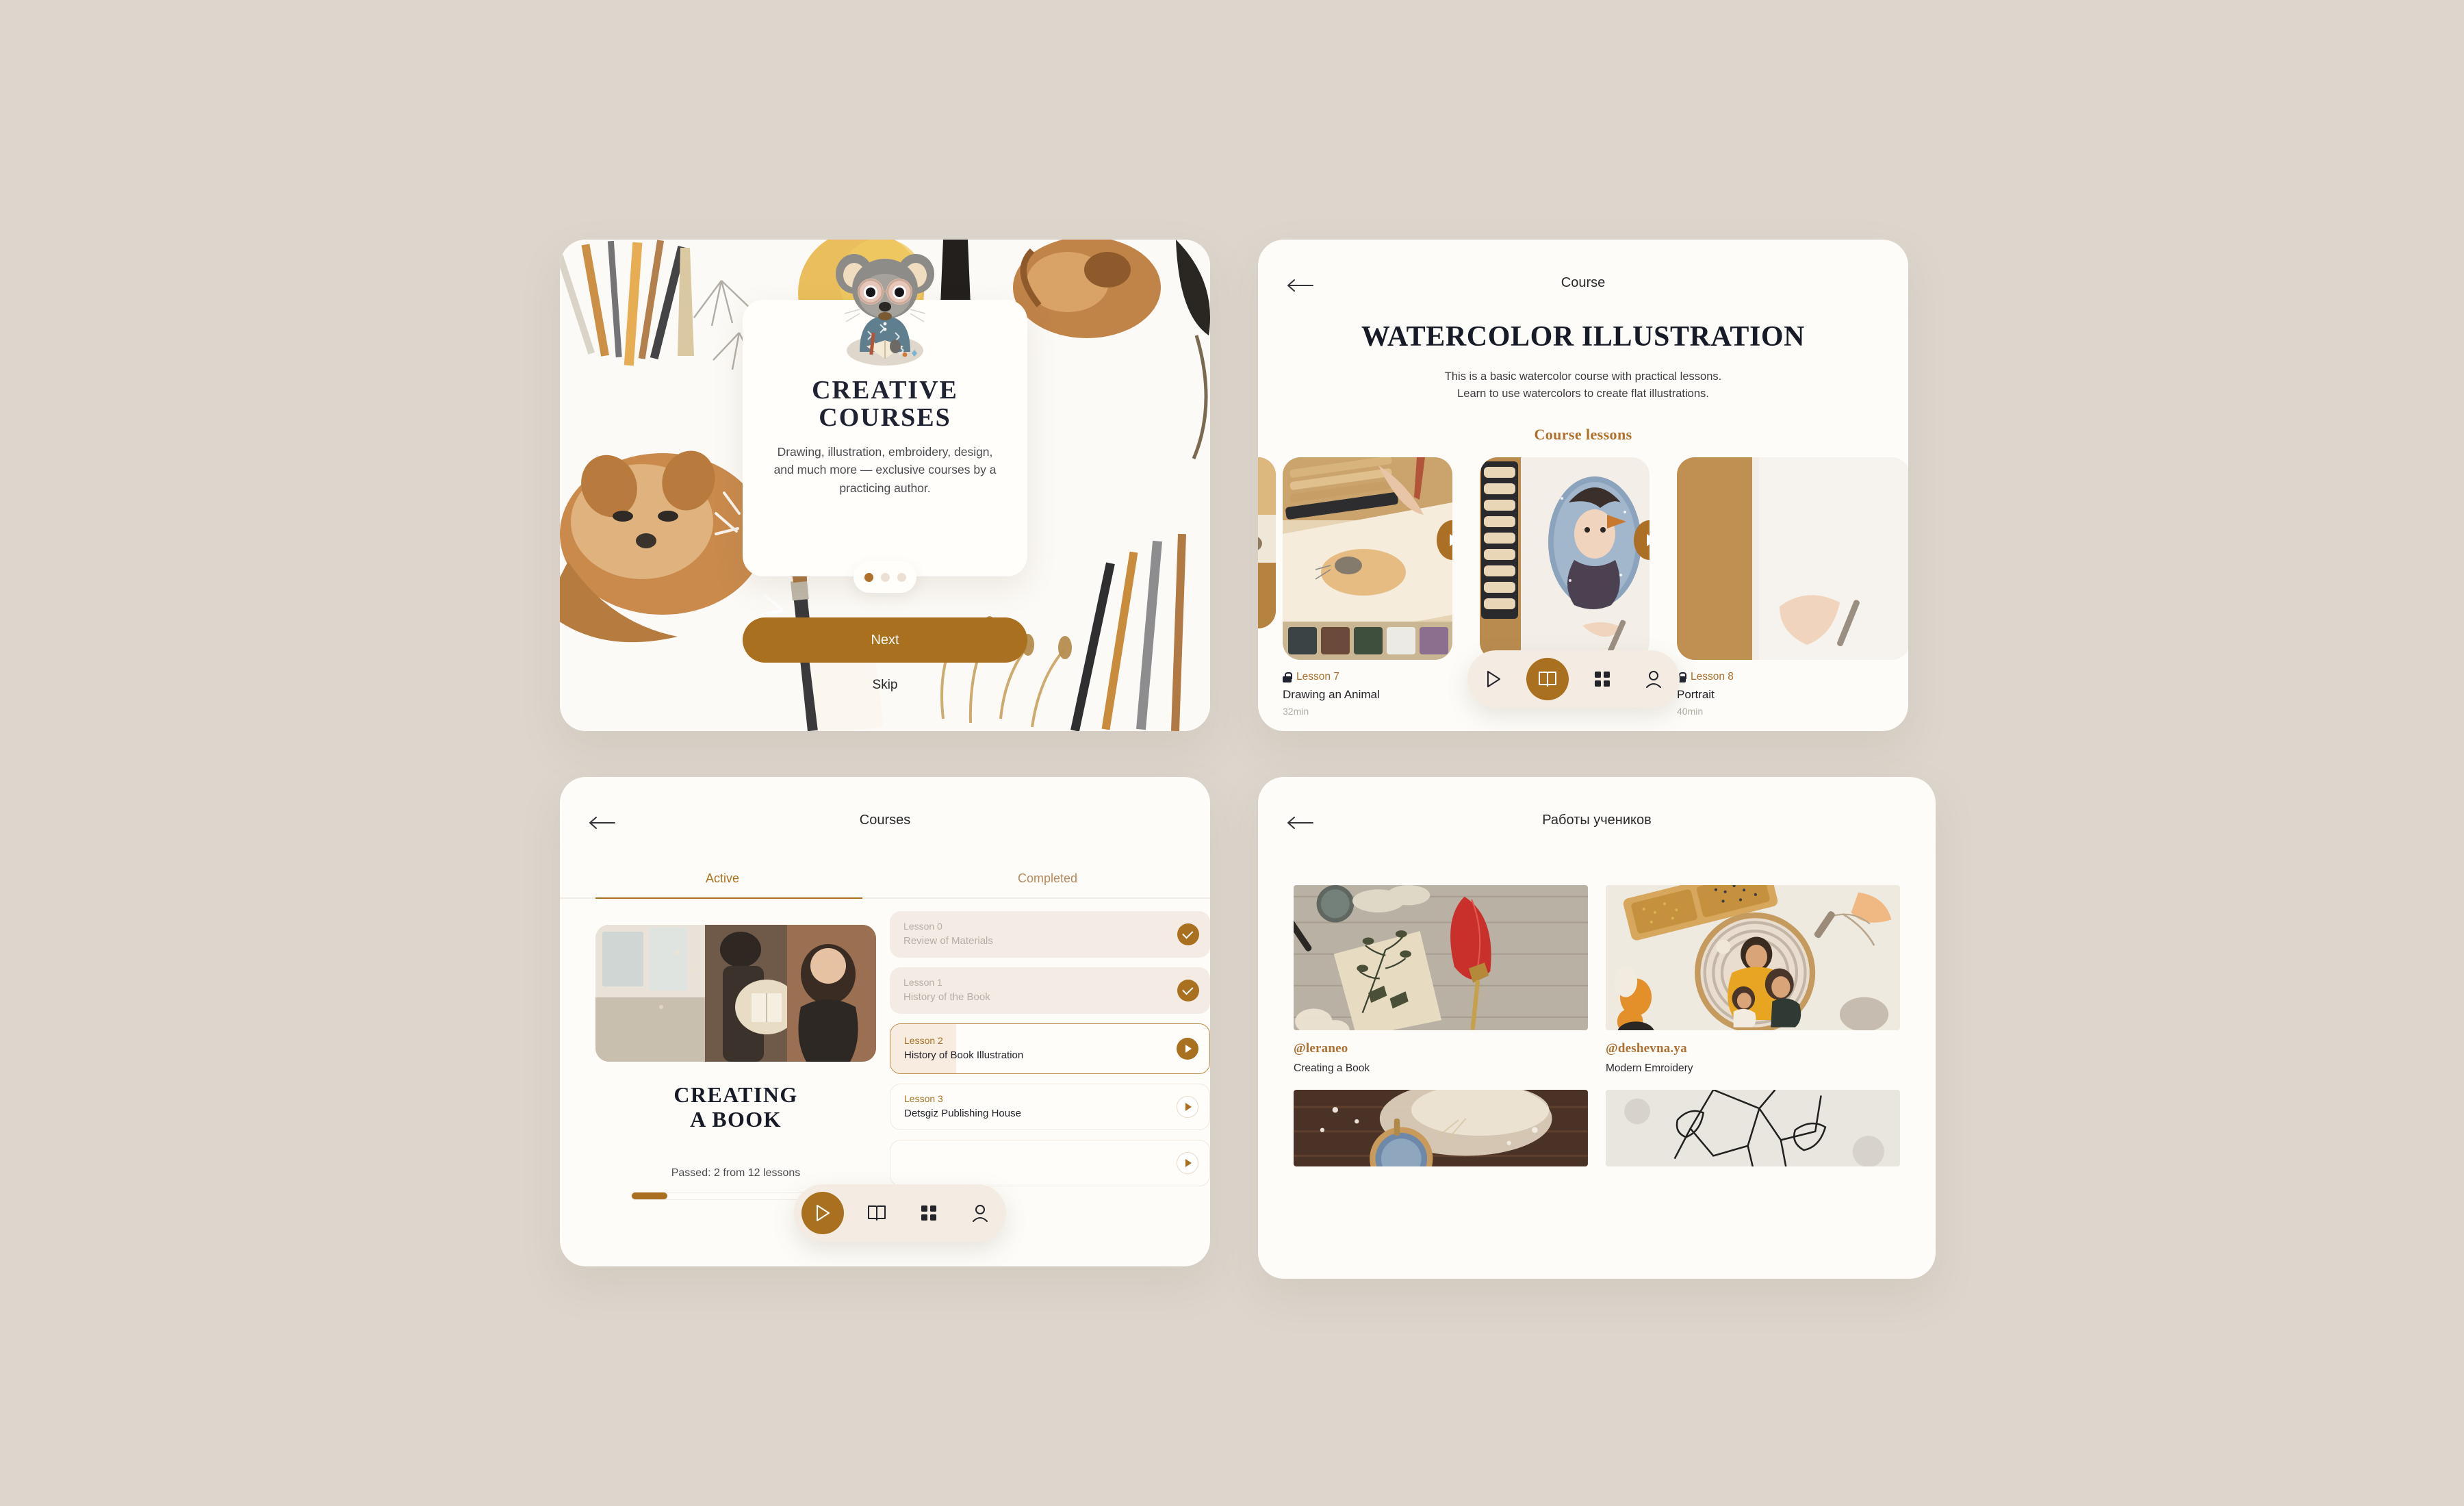 This screenshot has width=2464, height=1506. Describe the element at coordinates (1597, 814) in the screenshot. I see `gallery-header: Работы учеников` at that location.